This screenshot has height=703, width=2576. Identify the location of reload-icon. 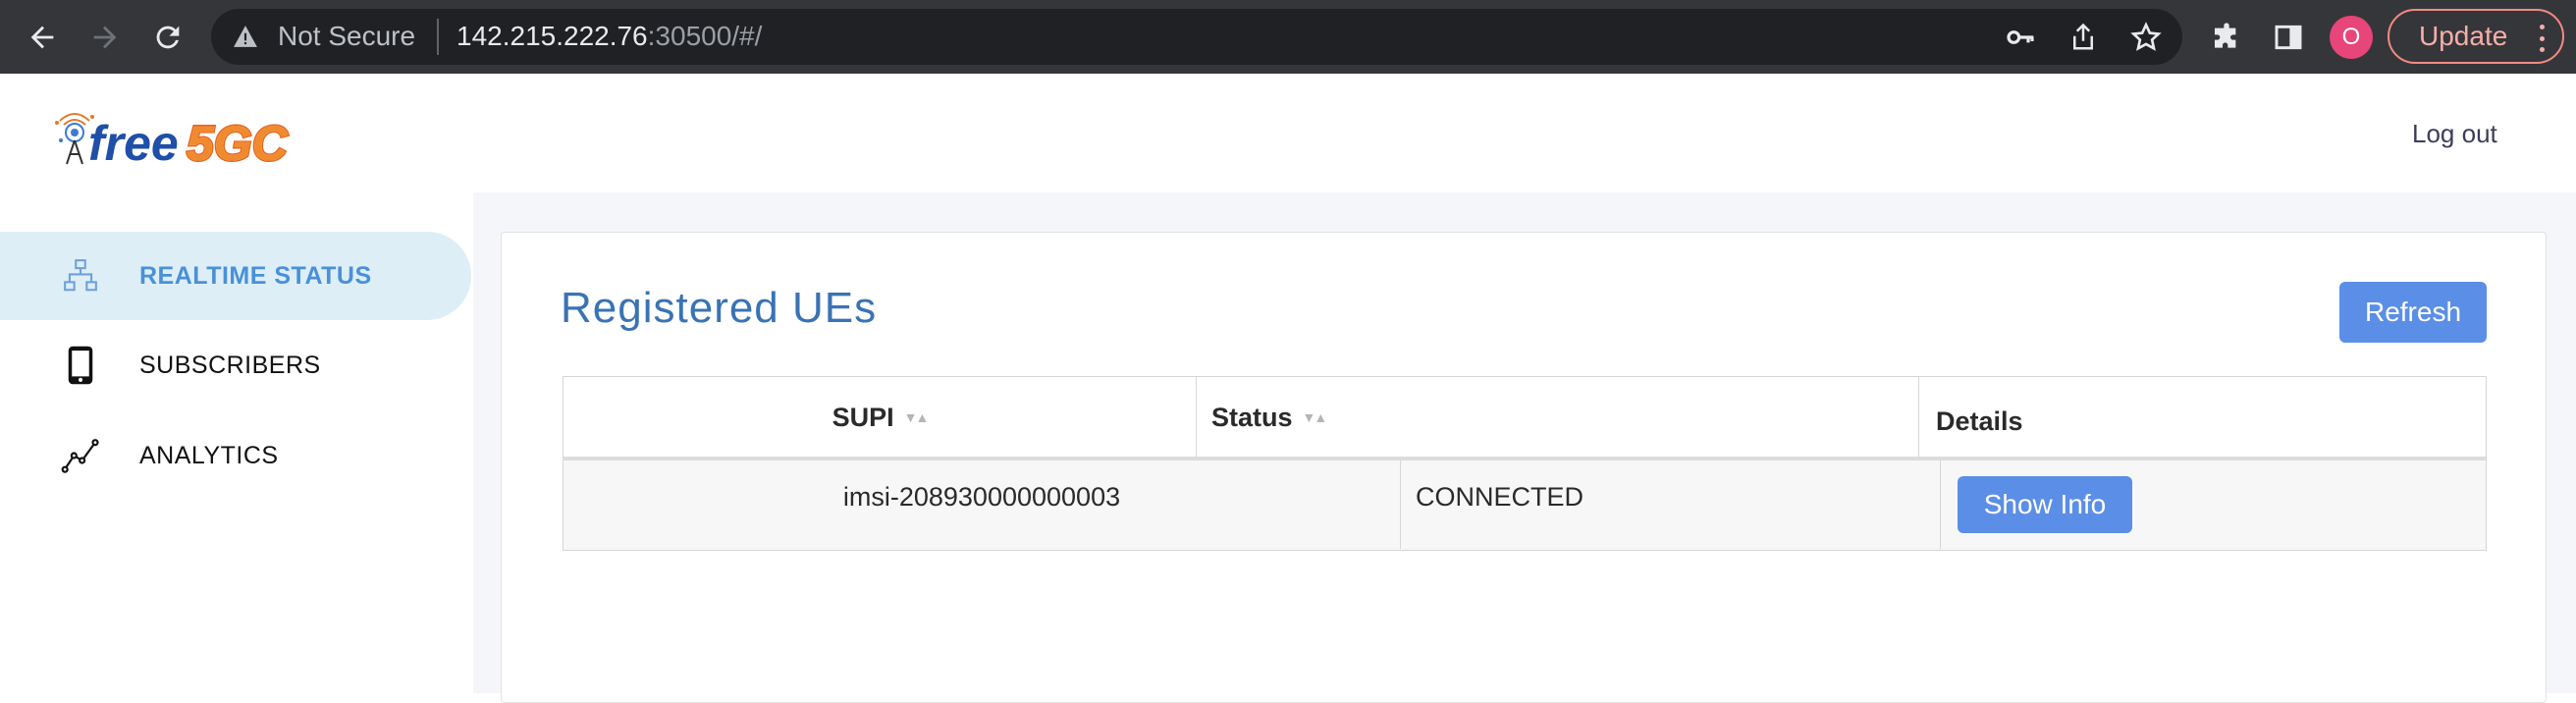
(168, 37).